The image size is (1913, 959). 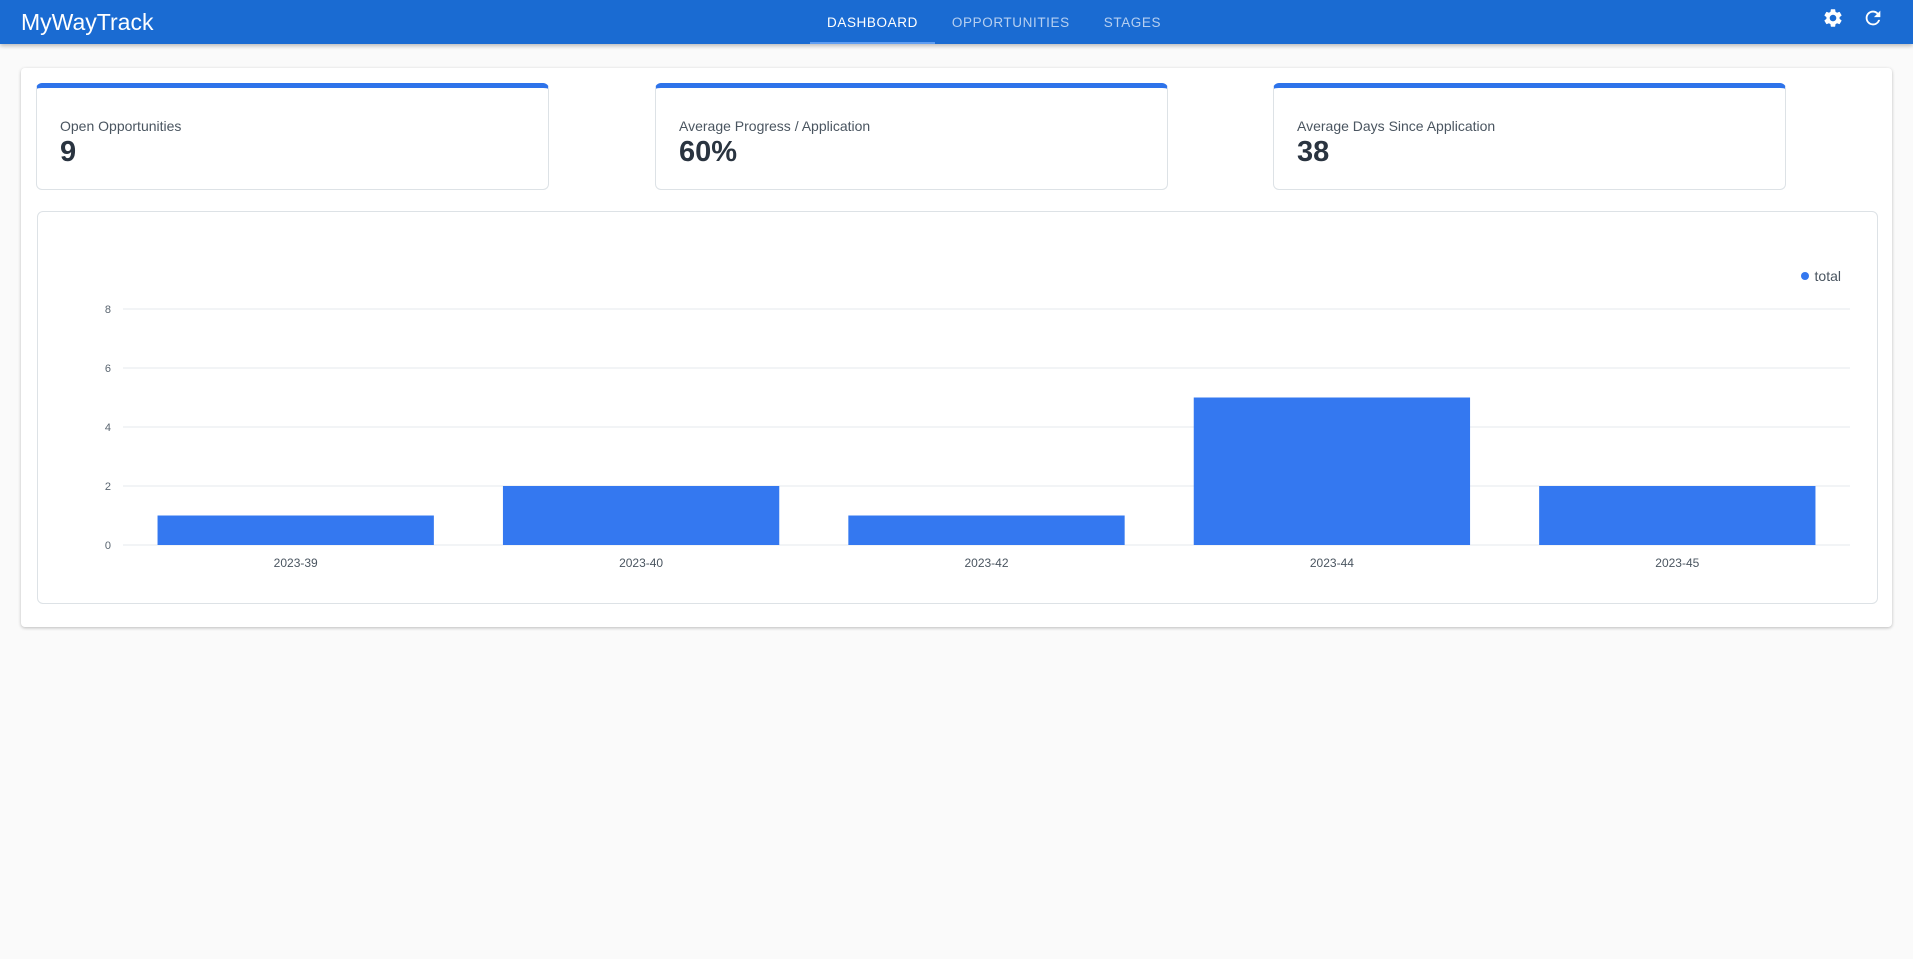 I want to click on nav-tabs: DASHBOARD OPPORTUNITIES STAGES, so click(x=994, y=22).